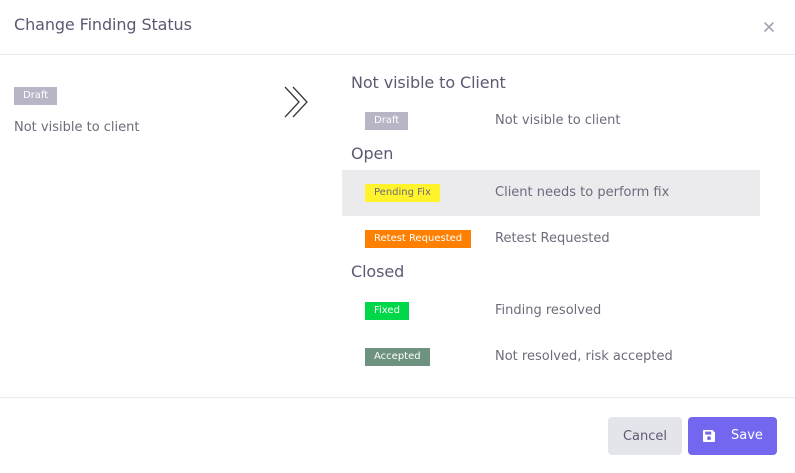 This screenshot has height=473, width=795. Describe the element at coordinates (387, 121) in the screenshot. I see `status-badge: Draft` at that location.